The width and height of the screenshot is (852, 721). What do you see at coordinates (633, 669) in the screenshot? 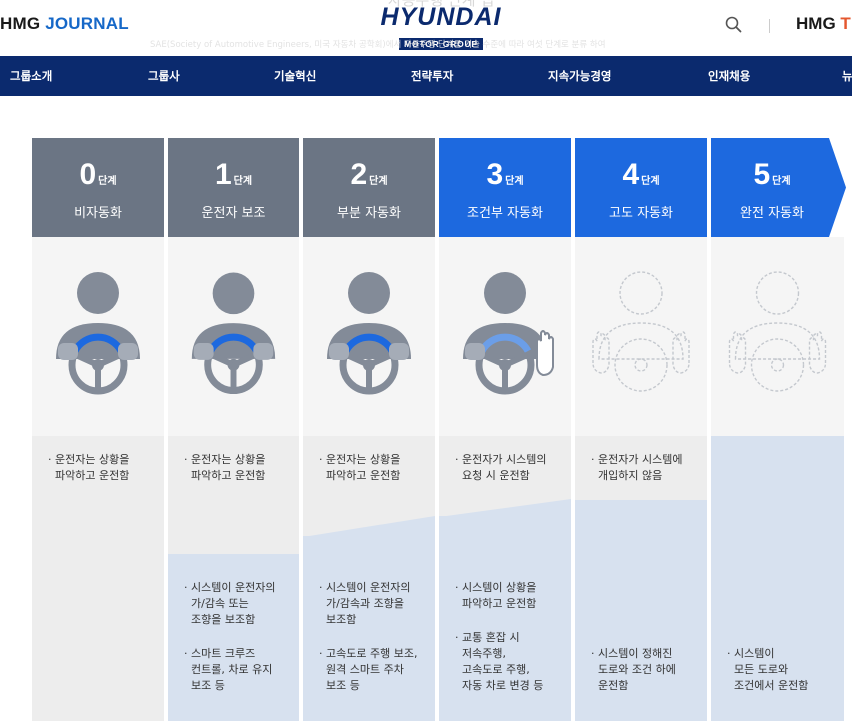
I see `system-role-text-4: · 시스템이 정해진 도로와 조건 하에 운전함` at bounding box center [633, 669].